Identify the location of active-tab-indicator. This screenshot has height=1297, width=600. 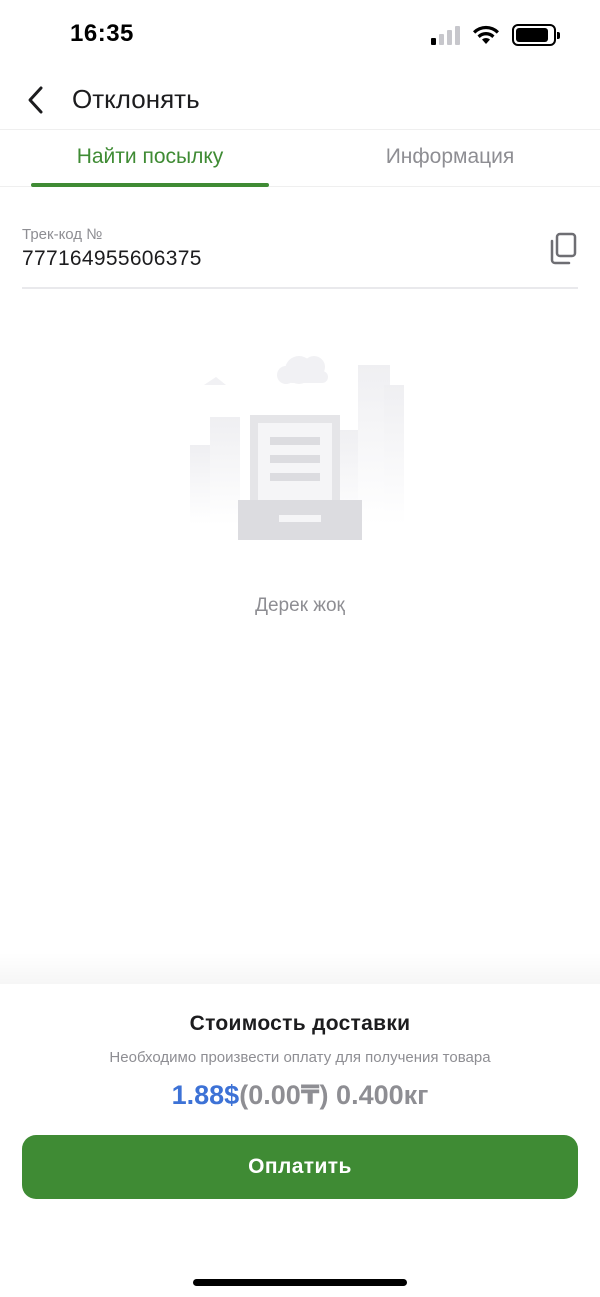
(150, 185).